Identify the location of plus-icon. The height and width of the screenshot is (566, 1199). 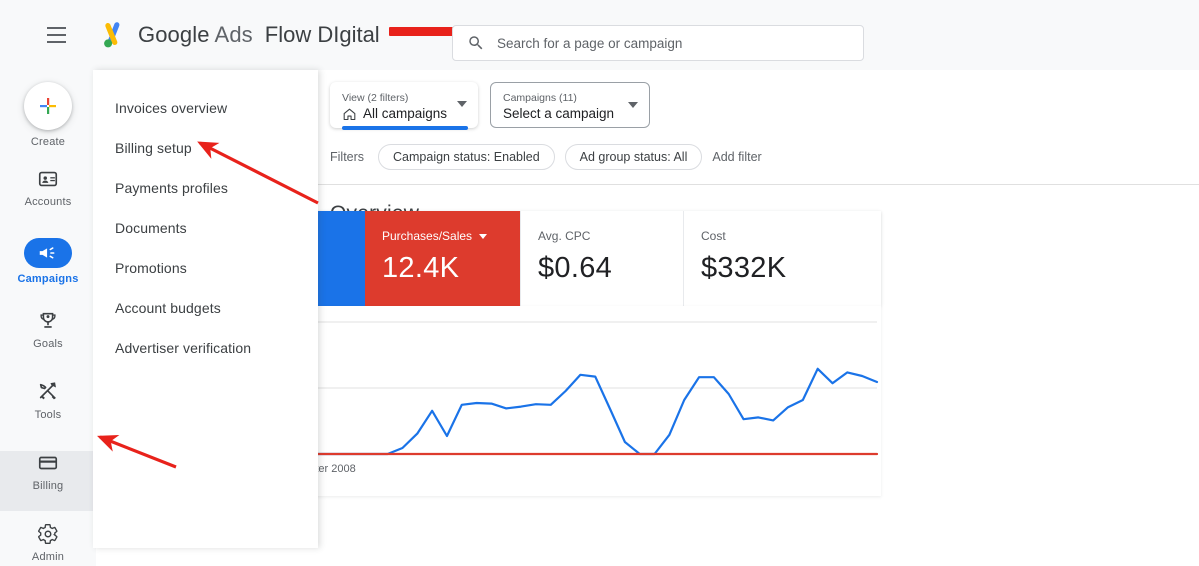
(48, 106).